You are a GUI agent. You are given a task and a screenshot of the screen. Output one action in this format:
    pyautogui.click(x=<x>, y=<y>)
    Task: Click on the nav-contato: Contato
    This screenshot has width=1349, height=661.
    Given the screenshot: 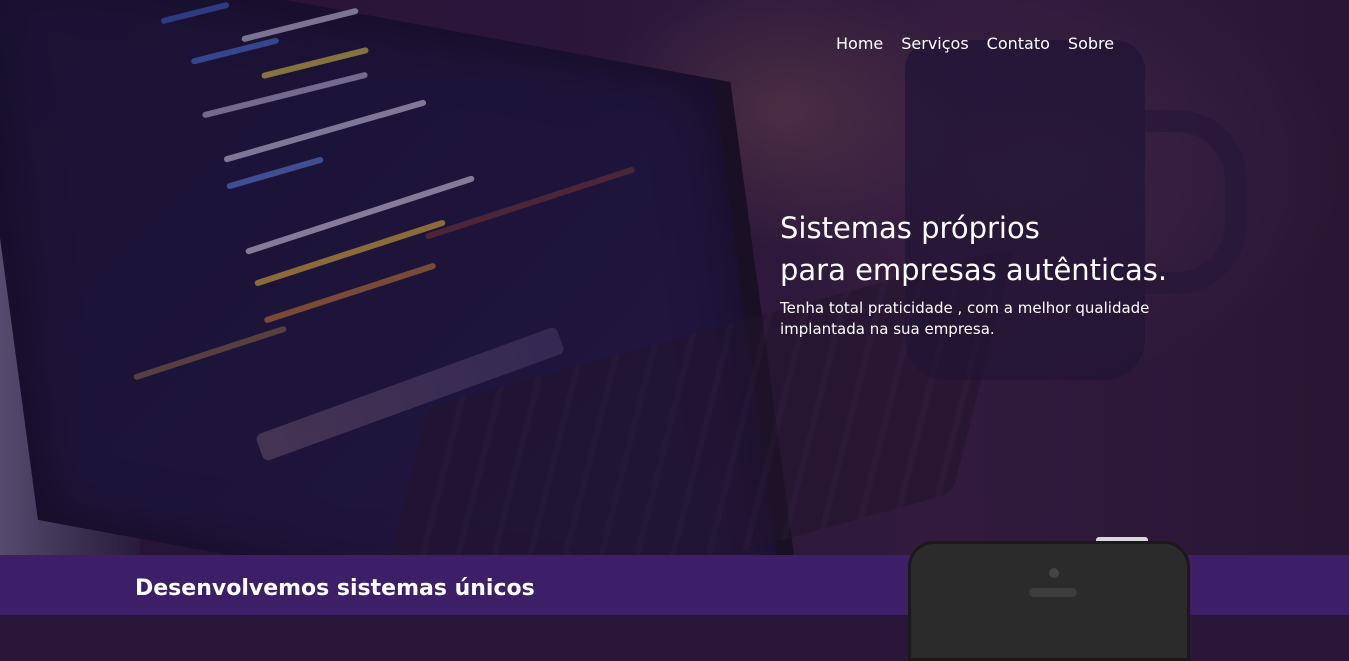 What is the action you would take?
    pyautogui.click(x=1018, y=43)
    